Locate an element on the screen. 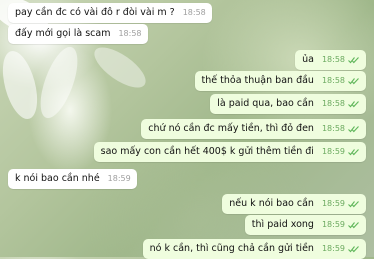  message-text: là paid qua, bao cần is located at coordinates (265, 103).